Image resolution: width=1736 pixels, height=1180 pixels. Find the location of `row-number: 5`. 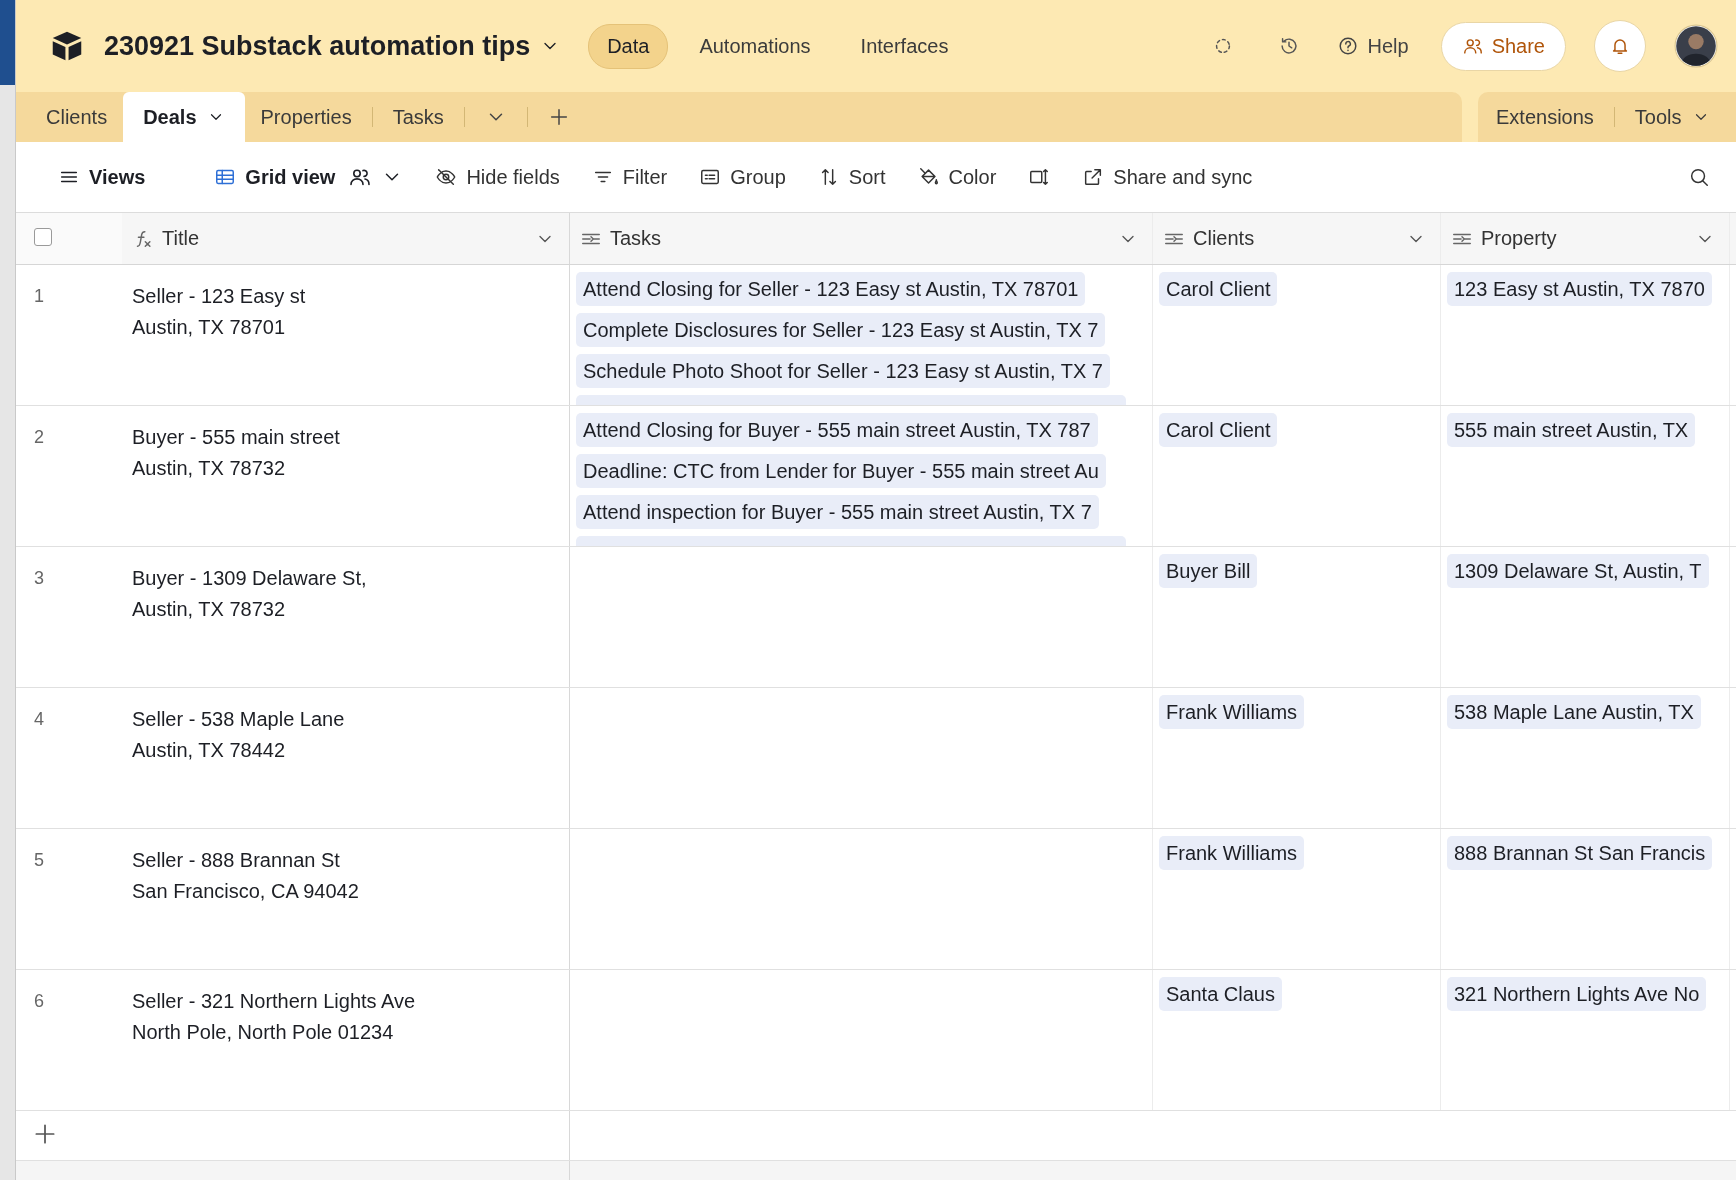

row-number: 5 is located at coordinates (39, 860).